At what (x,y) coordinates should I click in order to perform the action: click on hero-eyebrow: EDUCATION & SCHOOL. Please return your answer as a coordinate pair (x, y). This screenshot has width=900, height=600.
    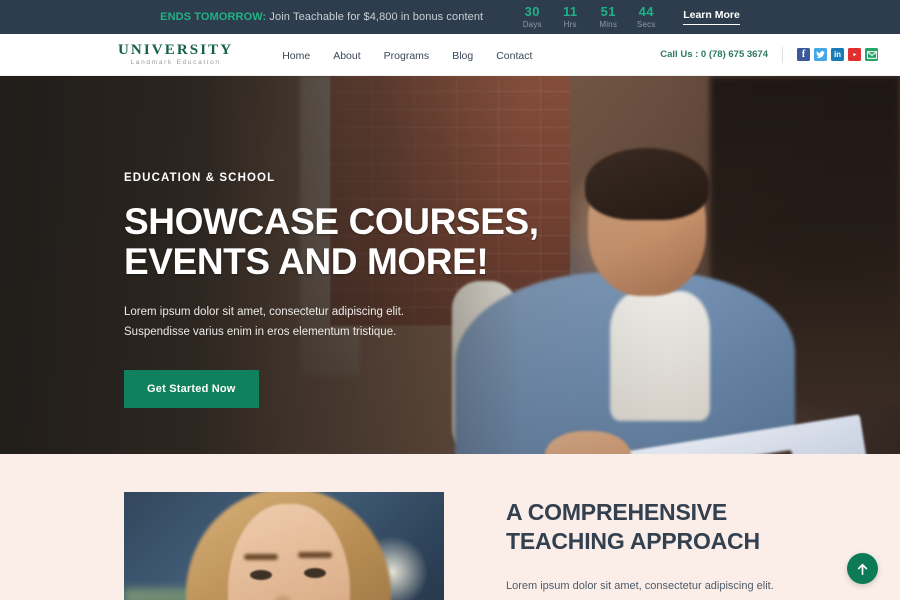
    Looking at the image, I should click on (200, 178).